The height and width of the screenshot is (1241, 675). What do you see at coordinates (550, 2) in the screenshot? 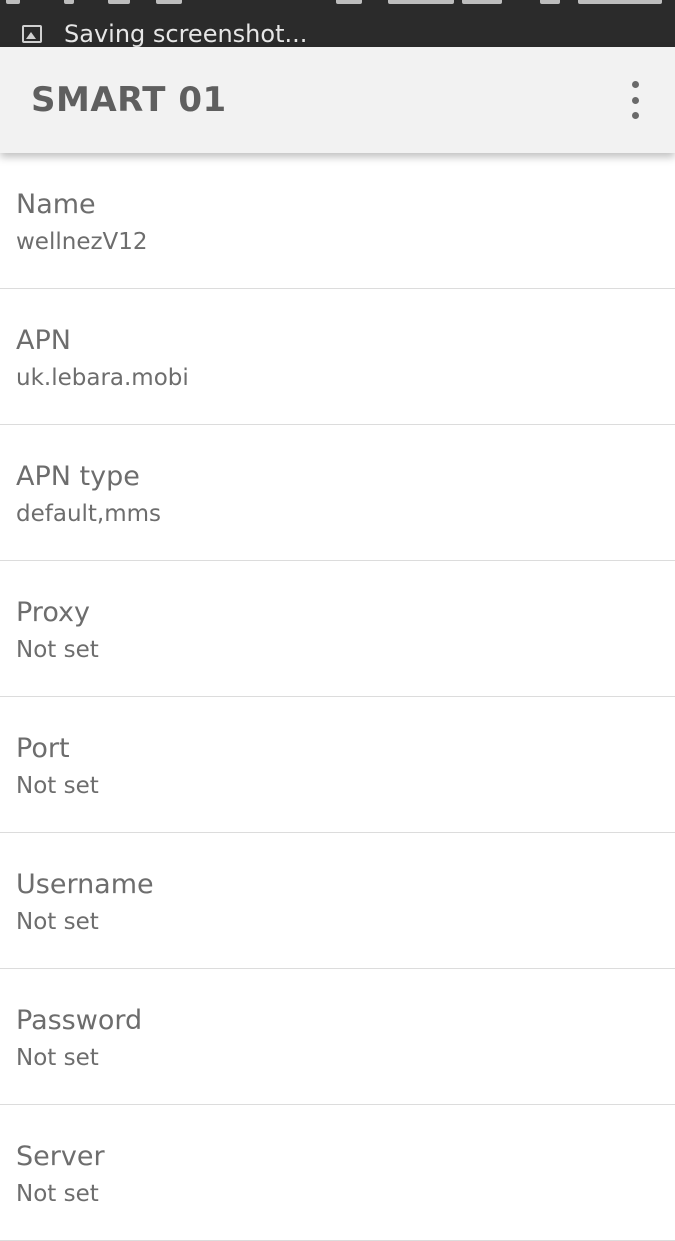
I see `battery-icon` at bounding box center [550, 2].